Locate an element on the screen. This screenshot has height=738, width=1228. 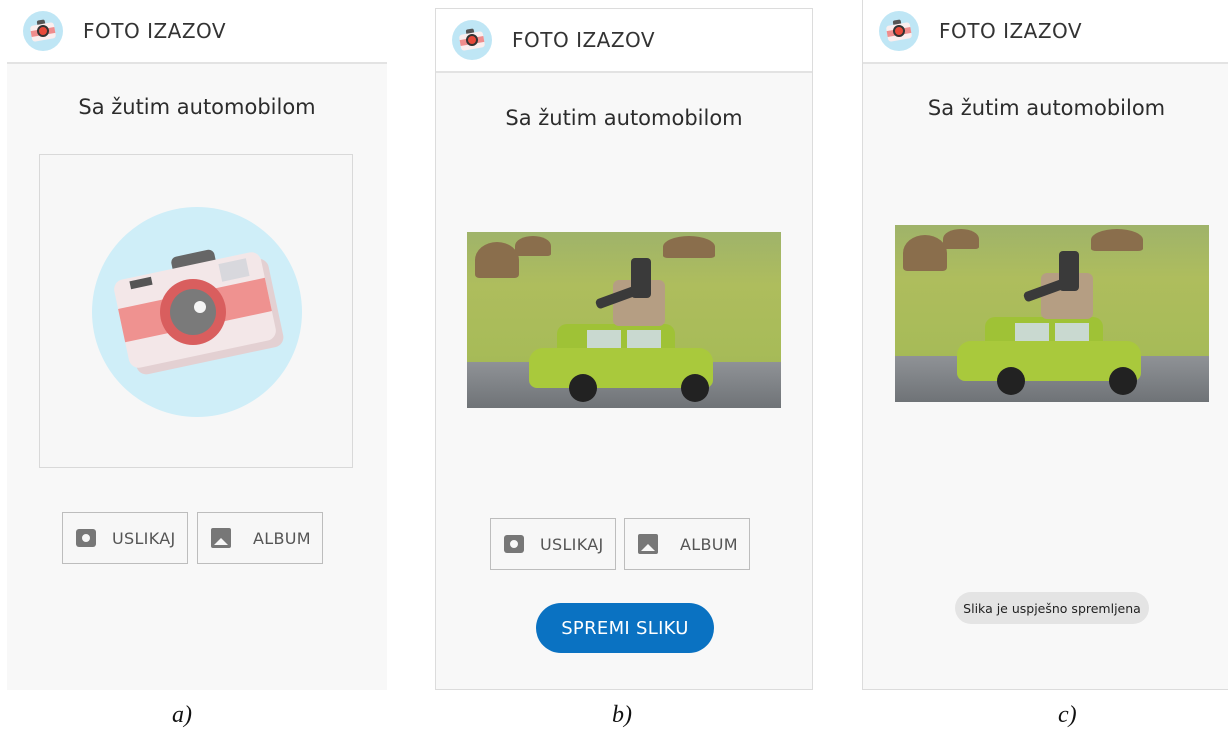
camera-placeholder-icon is located at coordinates (197, 312).